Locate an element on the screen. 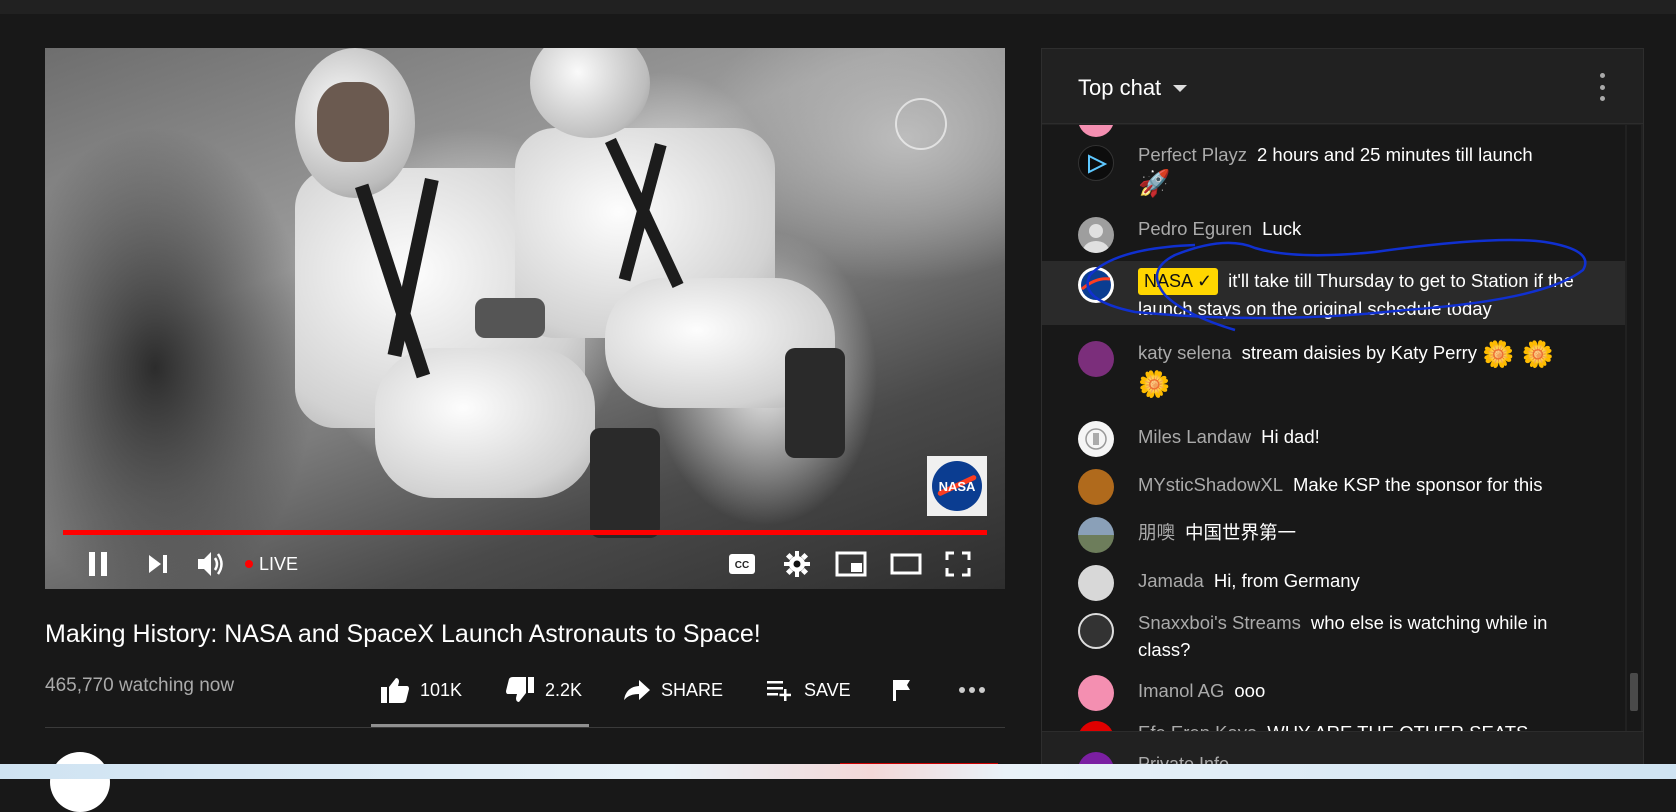 The width and height of the screenshot is (1676, 812). chat-mode-label: Top chat is located at coordinates (1120, 87).